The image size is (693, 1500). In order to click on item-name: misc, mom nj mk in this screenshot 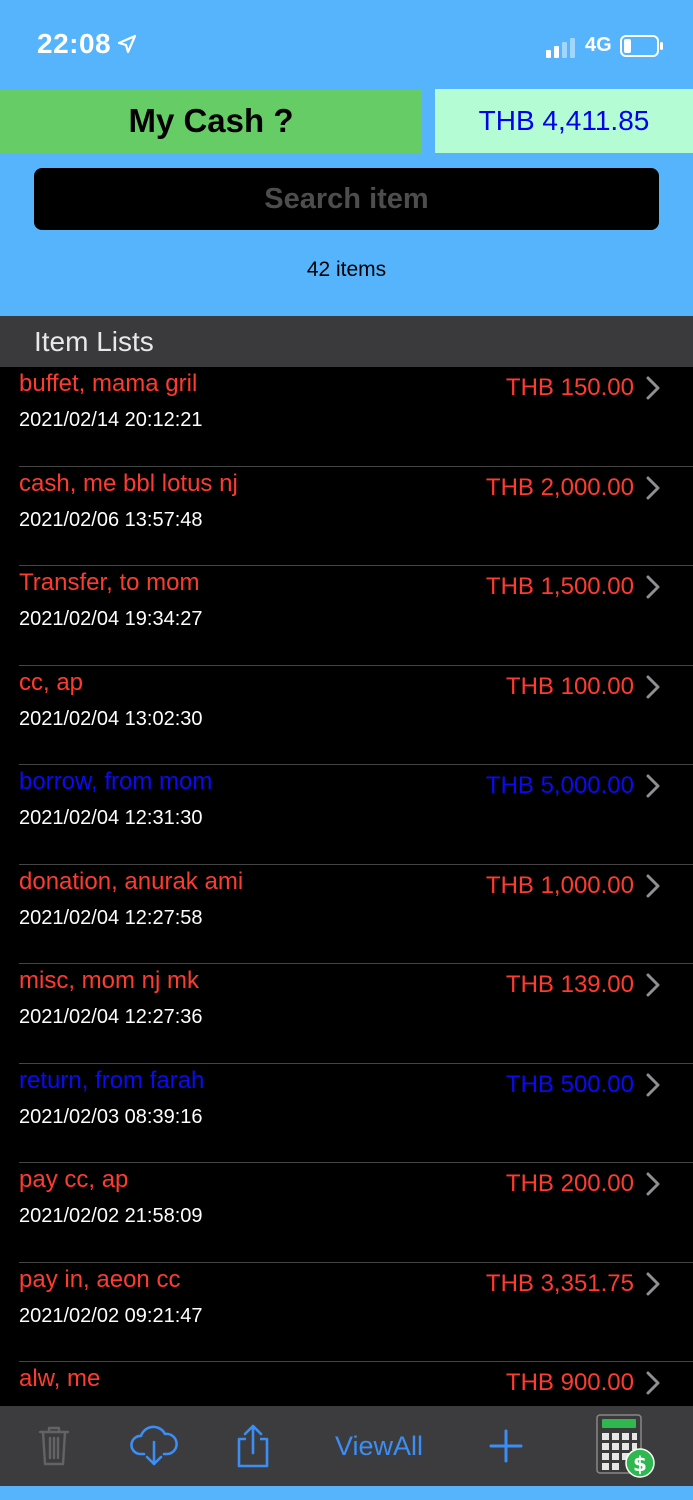, I will do `click(109, 980)`.